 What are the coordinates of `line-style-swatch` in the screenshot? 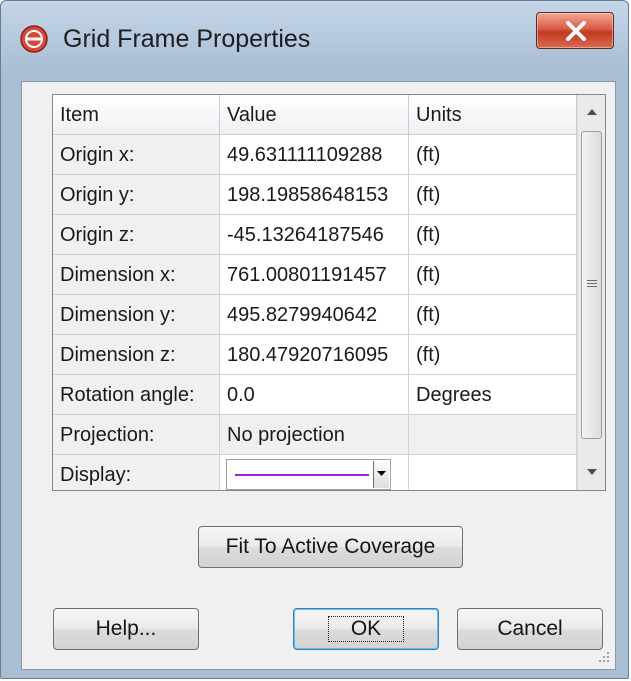 It's located at (302, 475).